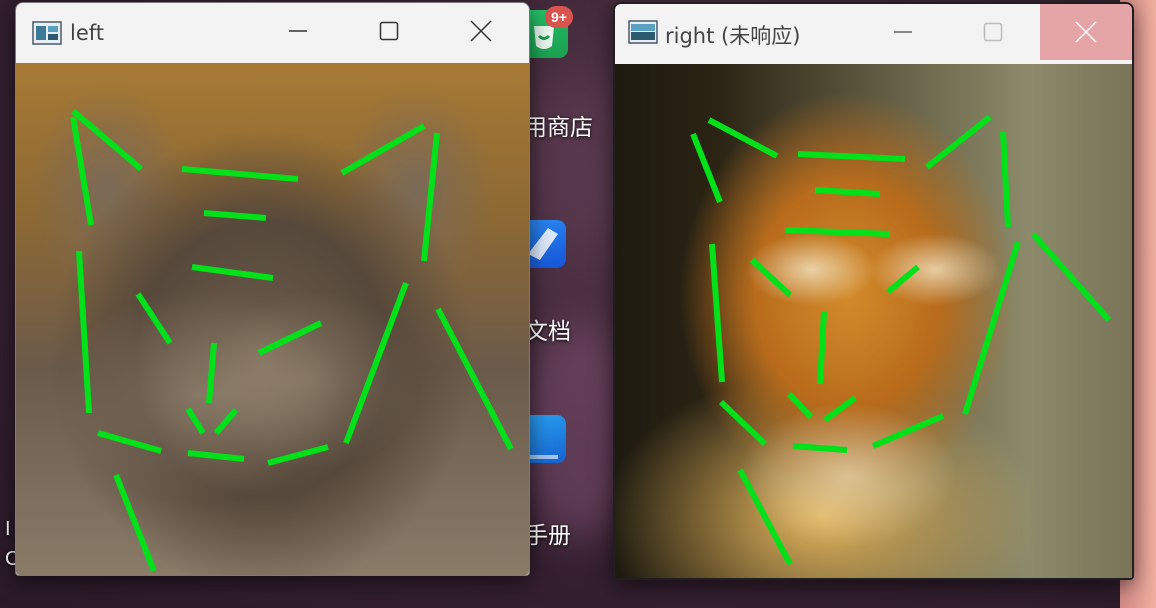 This screenshot has height=608, width=1156. What do you see at coordinates (548, 329) in the screenshot?
I see `document-app-label: 文档` at bounding box center [548, 329].